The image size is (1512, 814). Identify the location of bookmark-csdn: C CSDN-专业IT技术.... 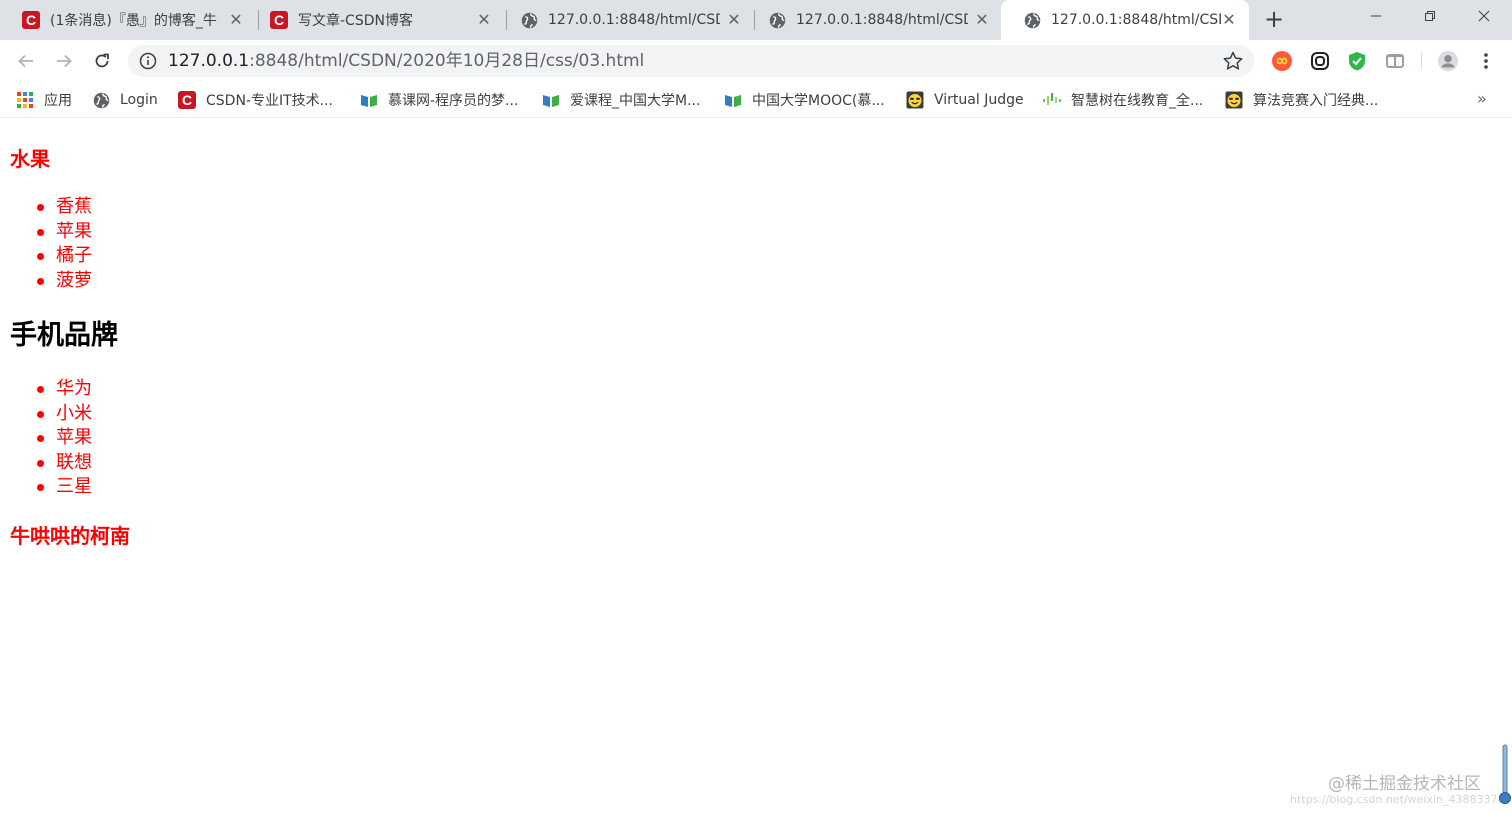
(255, 100).